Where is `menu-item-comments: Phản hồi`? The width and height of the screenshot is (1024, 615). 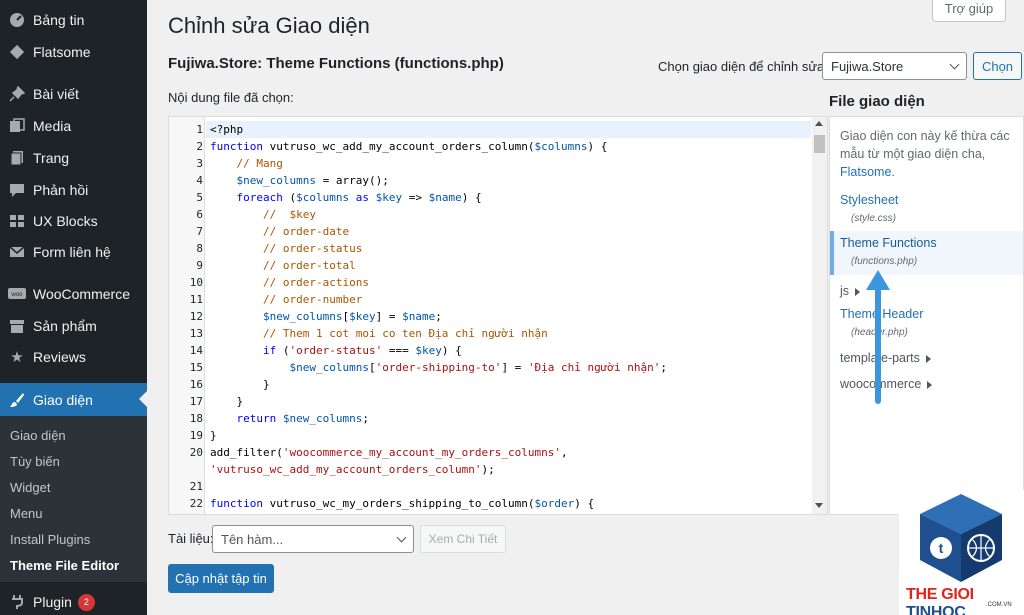 menu-item-comments: Phản hồi is located at coordinates (73, 190).